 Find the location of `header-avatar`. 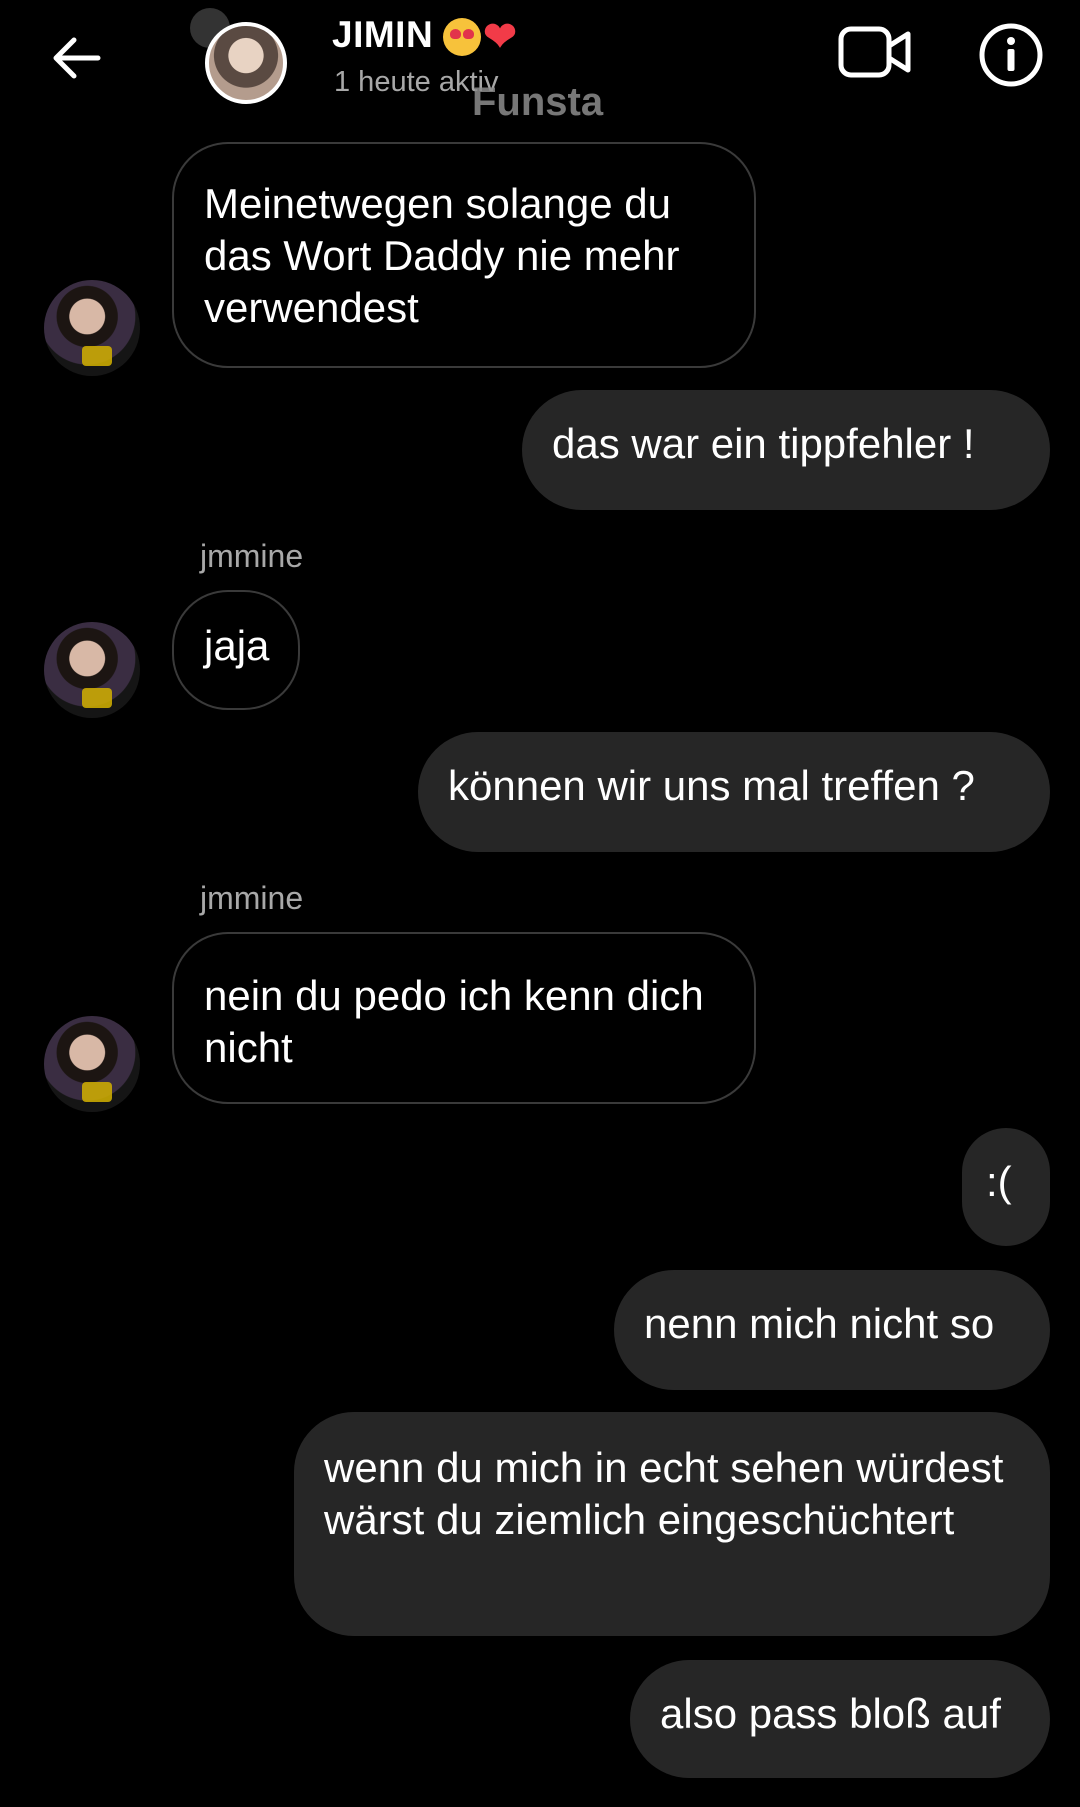

header-avatar is located at coordinates (246, 63).